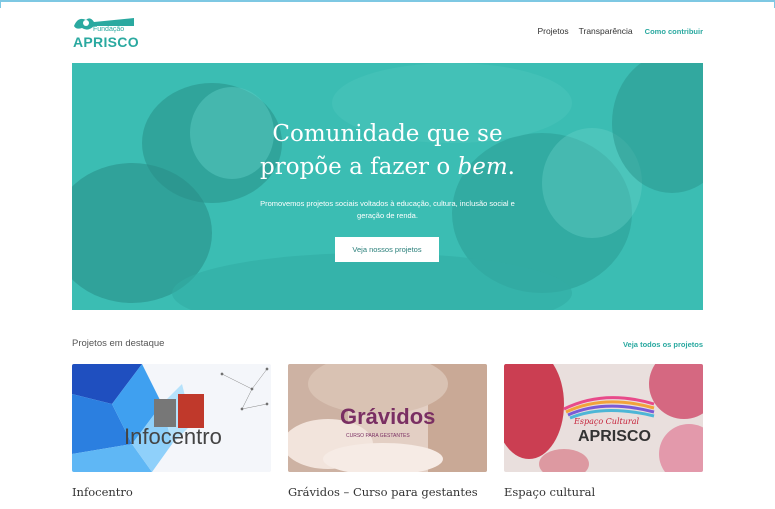 The width and height of the screenshot is (775, 509). I want to click on site-logo: Fundação APRISCO, so click(107, 32).